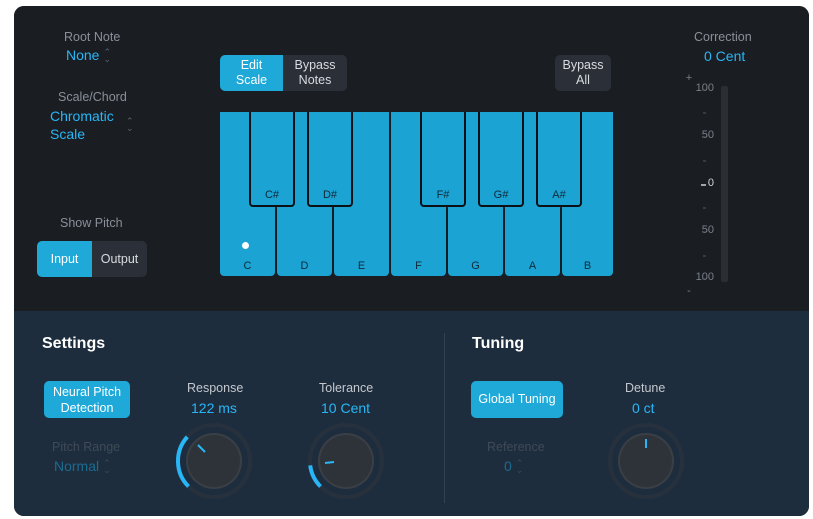  I want to click on tolerance-label: Tolerance, so click(346, 388).